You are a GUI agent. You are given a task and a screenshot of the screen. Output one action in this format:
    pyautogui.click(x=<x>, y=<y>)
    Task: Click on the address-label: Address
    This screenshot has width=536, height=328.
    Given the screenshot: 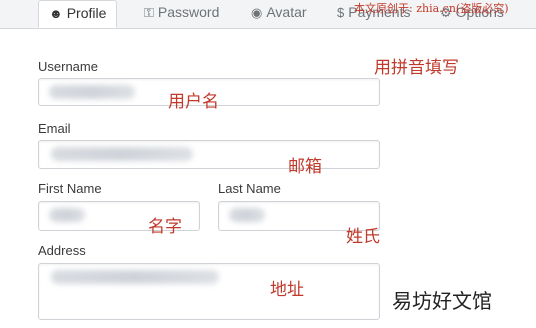 What is the action you would take?
    pyautogui.click(x=62, y=250)
    